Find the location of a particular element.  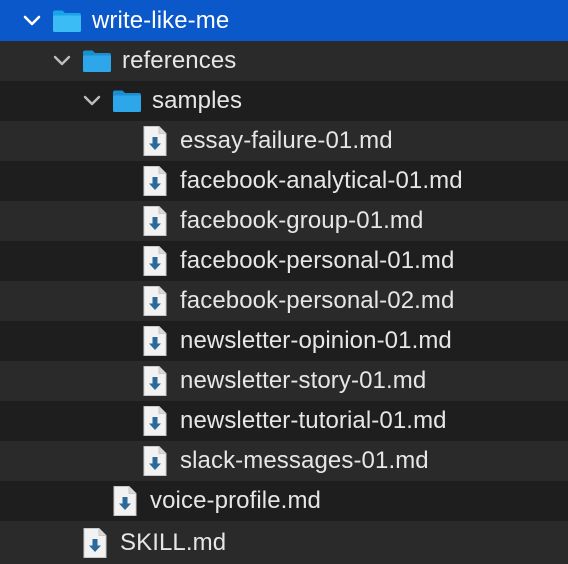

tree-item-file: facebook-group-01.md is located at coordinates (284, 221).